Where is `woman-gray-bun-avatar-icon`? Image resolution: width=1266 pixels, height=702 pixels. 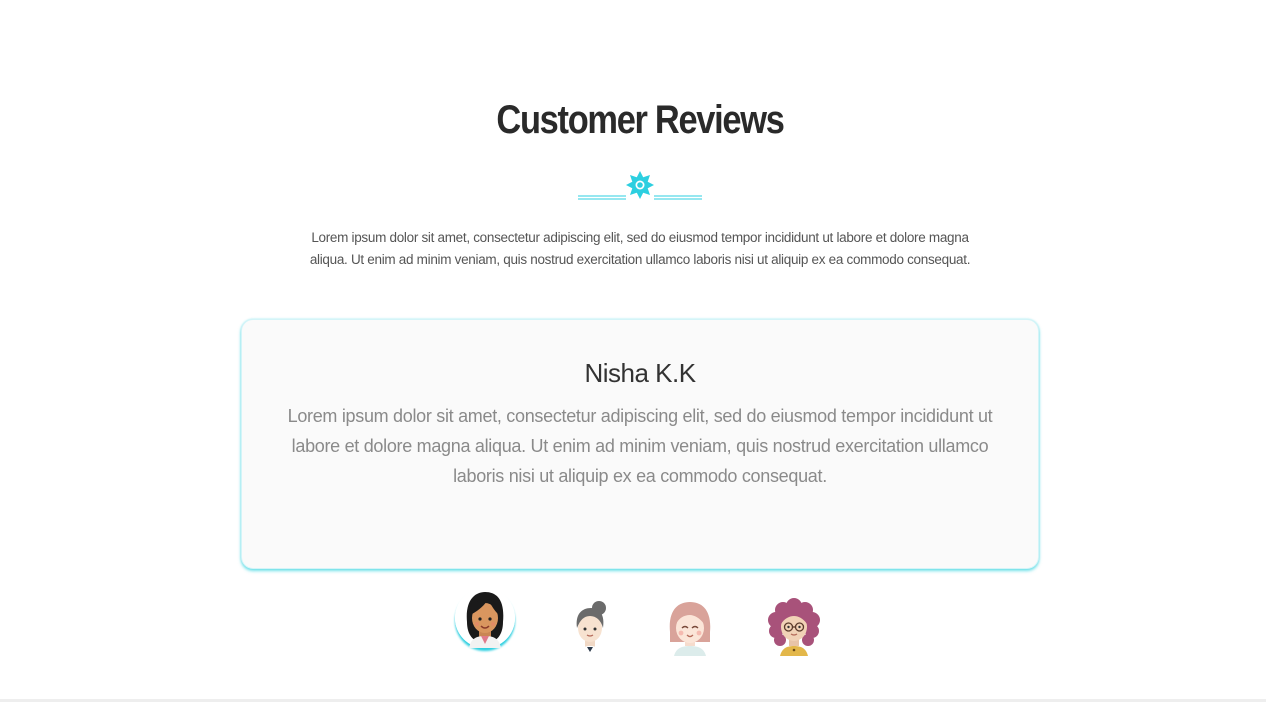
woman-gray-bun-avatar-icon is located at coordinates (591, 628).